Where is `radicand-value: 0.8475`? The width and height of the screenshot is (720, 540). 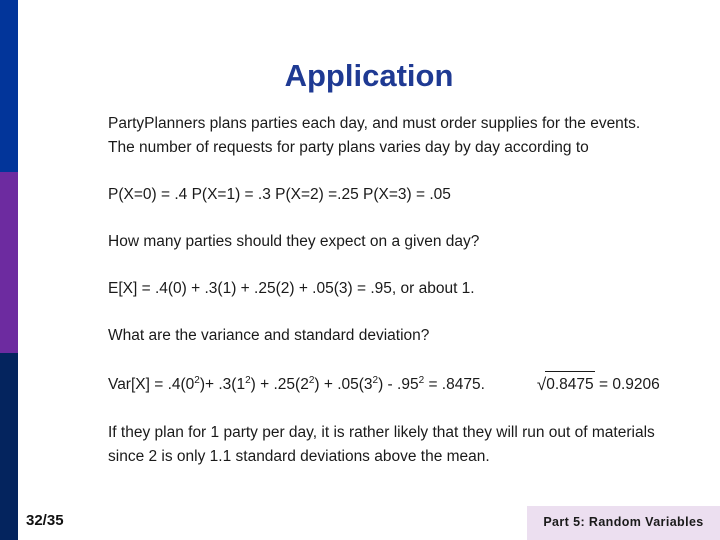 radicand-value: 0.8475 is located at coordinates (570, 384).